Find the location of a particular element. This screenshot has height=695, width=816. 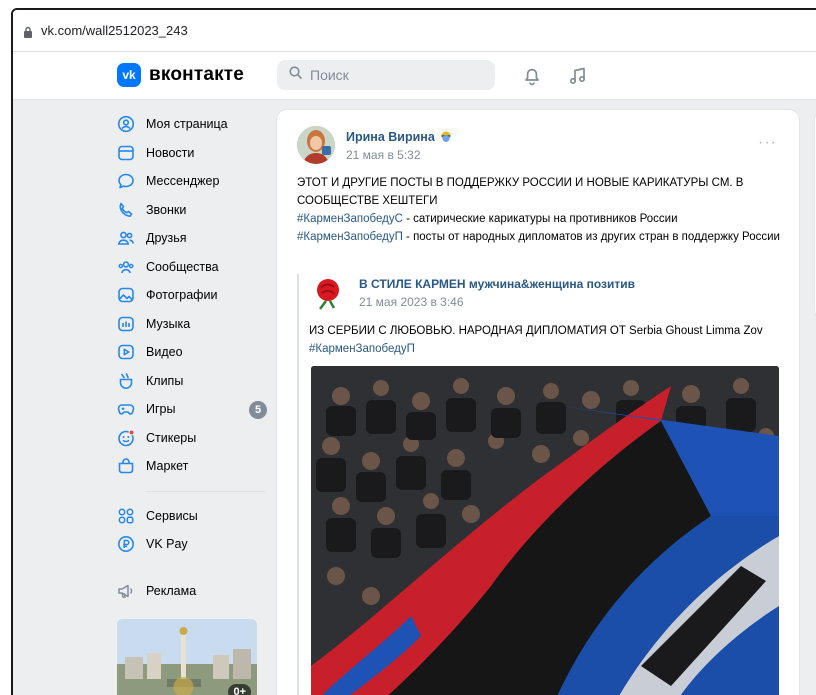

vk-header: vk вконтакте is located at coordinates (414, 76).